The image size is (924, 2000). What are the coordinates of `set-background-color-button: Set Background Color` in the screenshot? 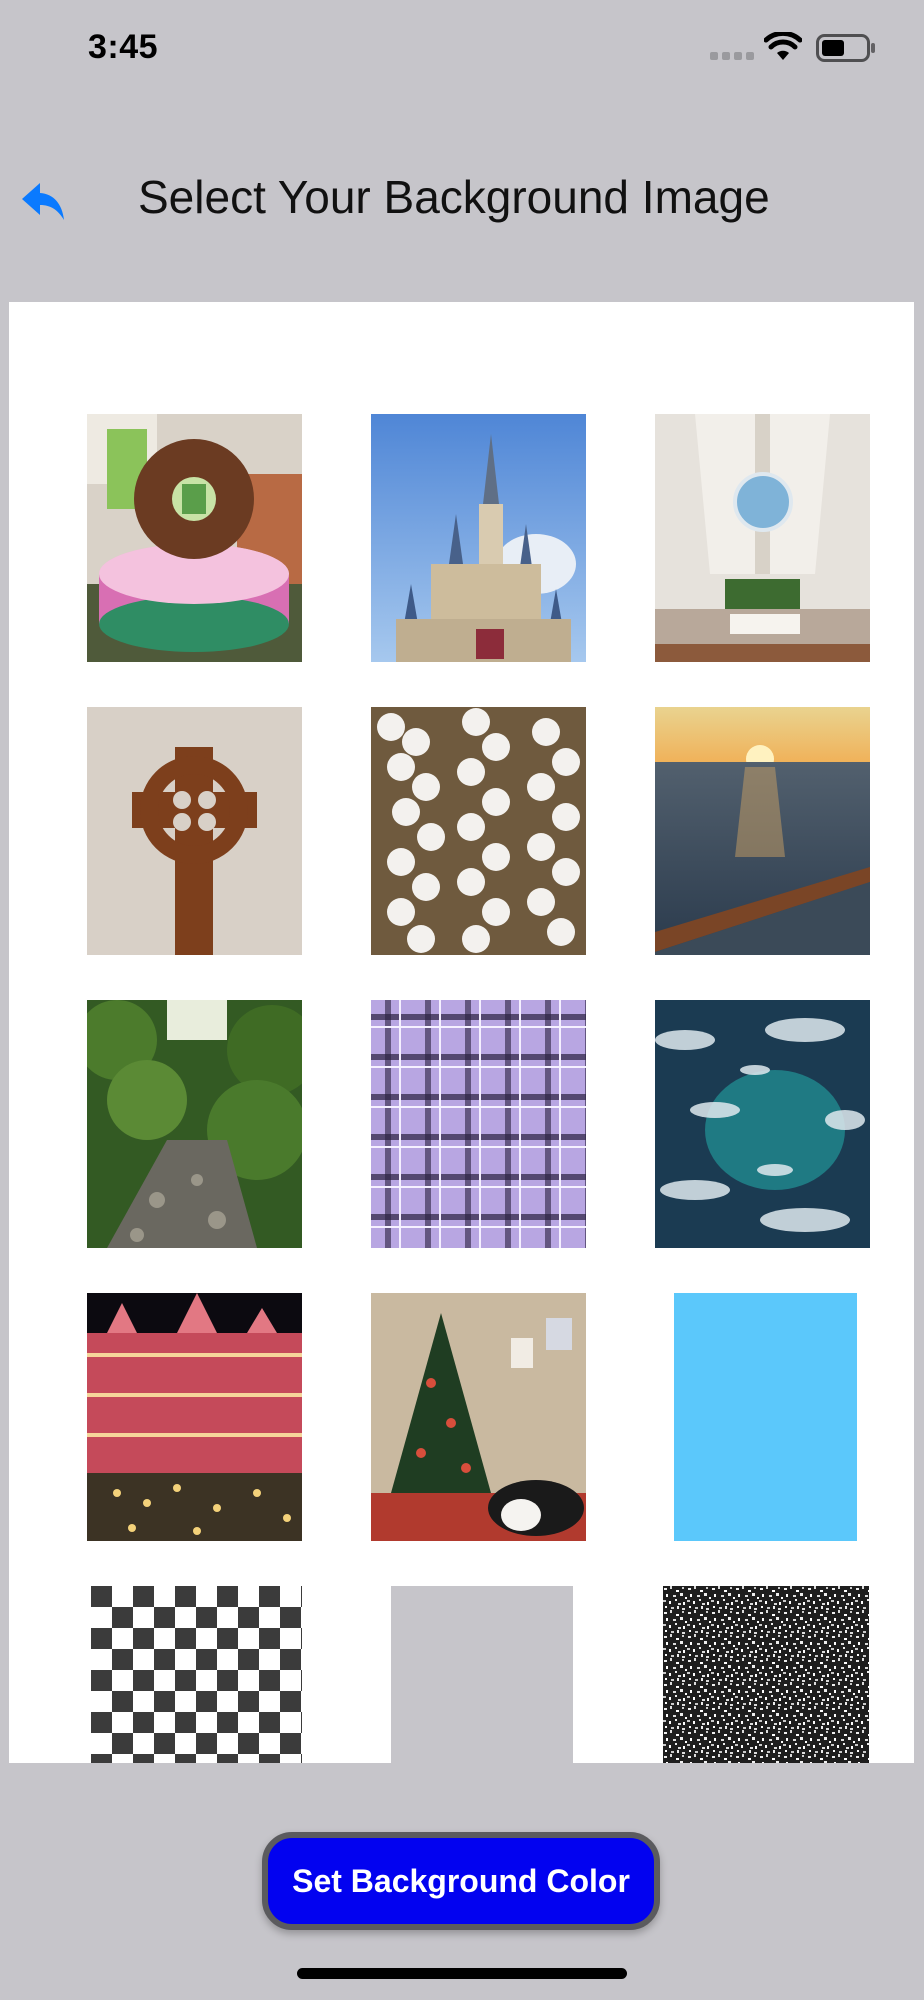 It's located at (461, 1881).